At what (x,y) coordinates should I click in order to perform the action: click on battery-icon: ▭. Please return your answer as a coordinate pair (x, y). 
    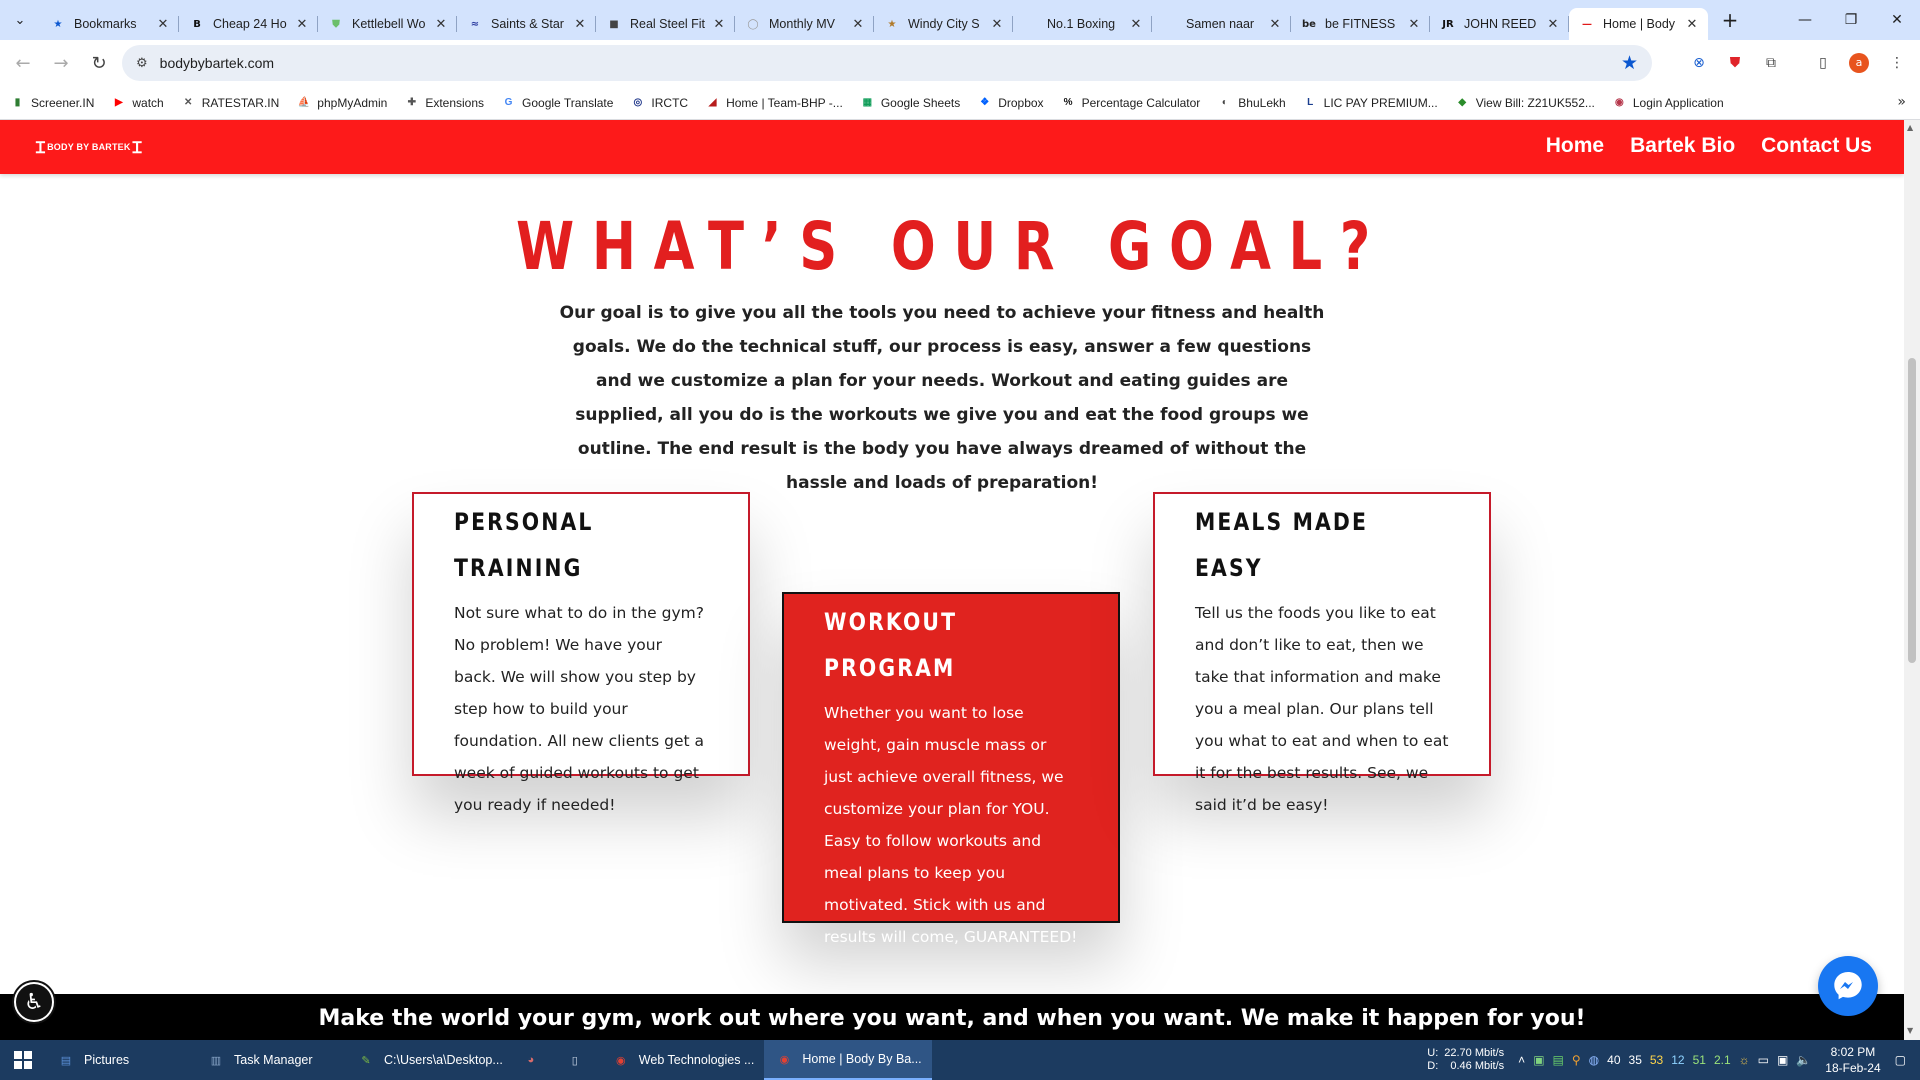
    Looking at the image, I should click on (1763, 1060).